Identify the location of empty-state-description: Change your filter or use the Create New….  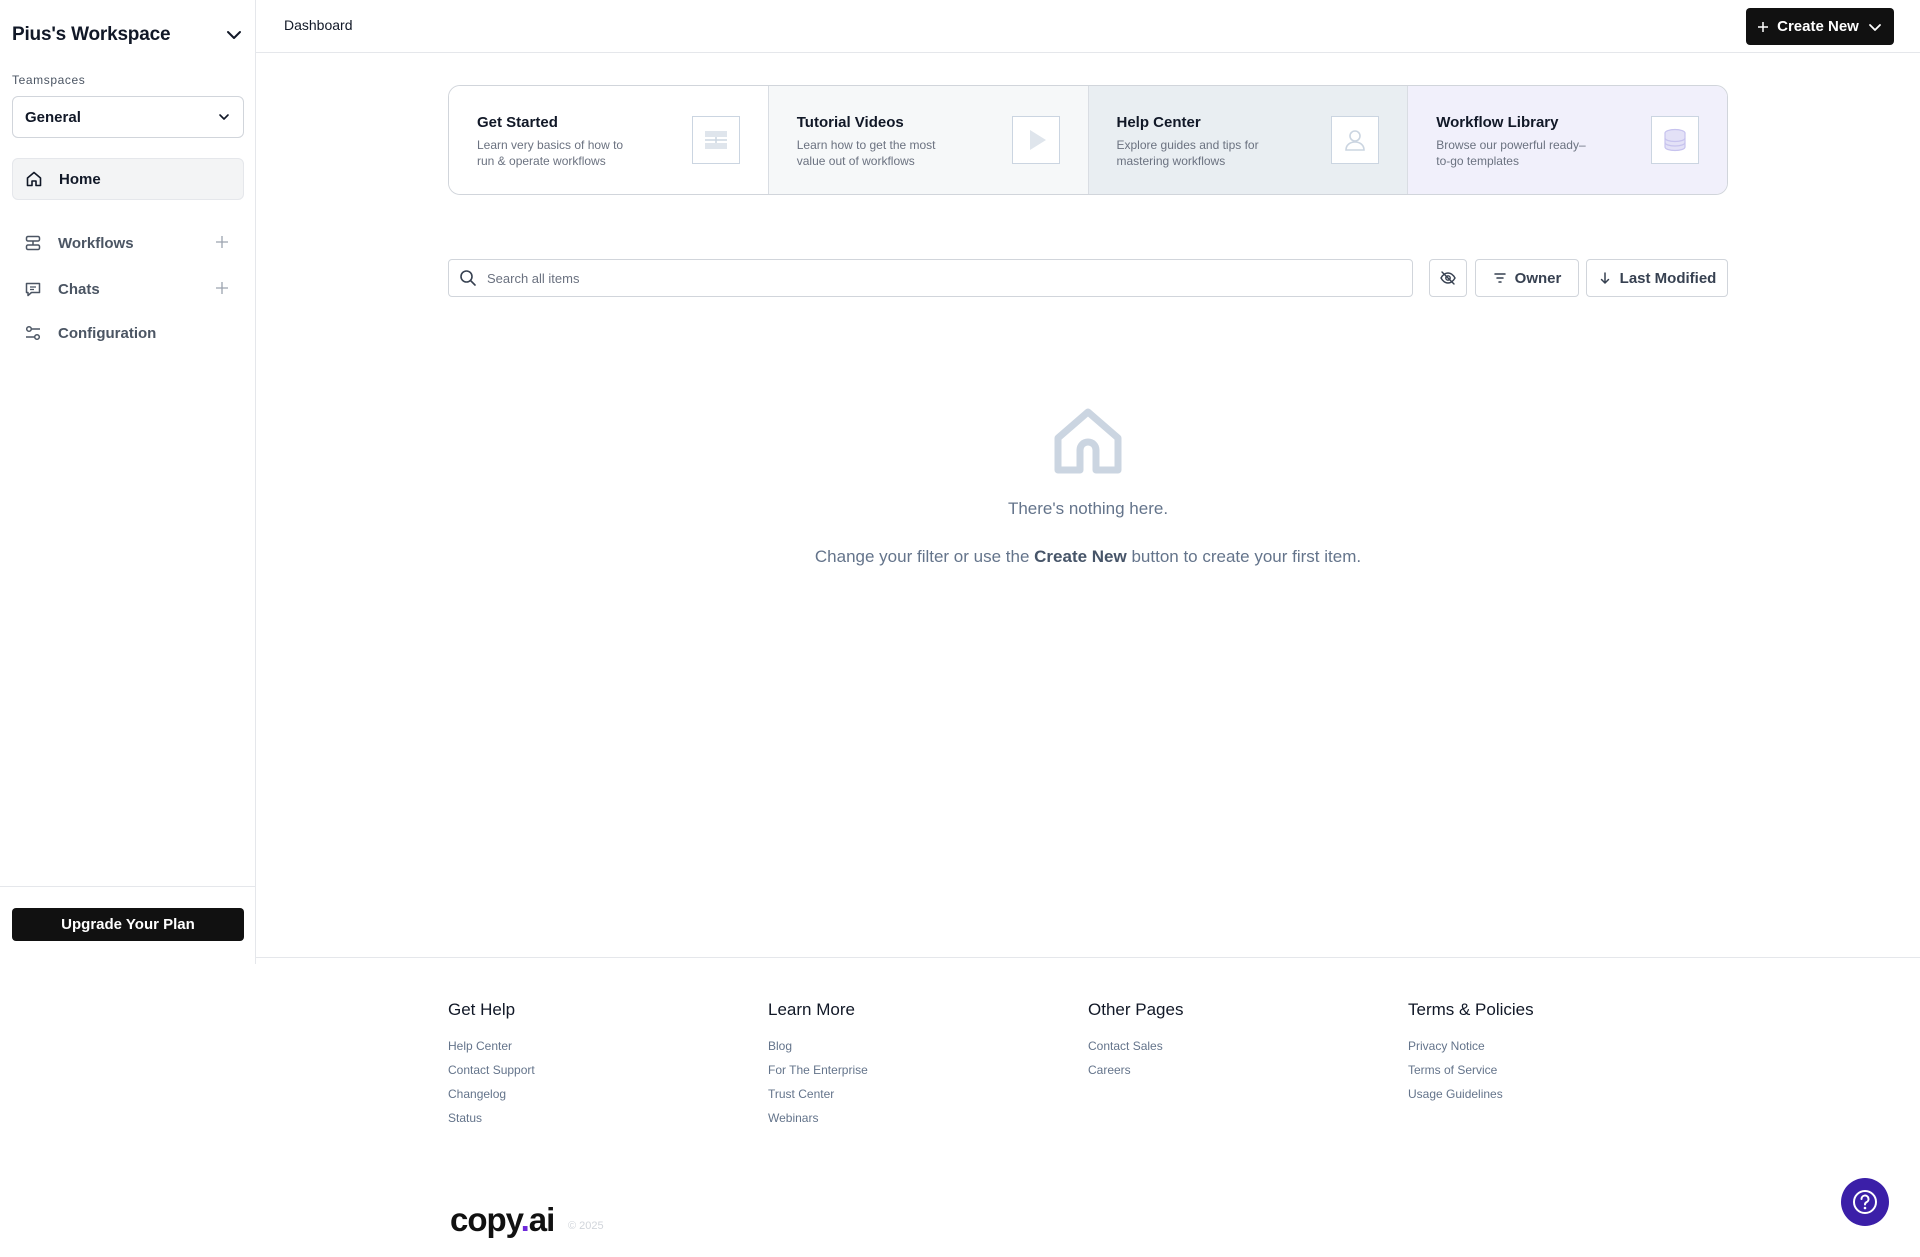
(1088, 557).